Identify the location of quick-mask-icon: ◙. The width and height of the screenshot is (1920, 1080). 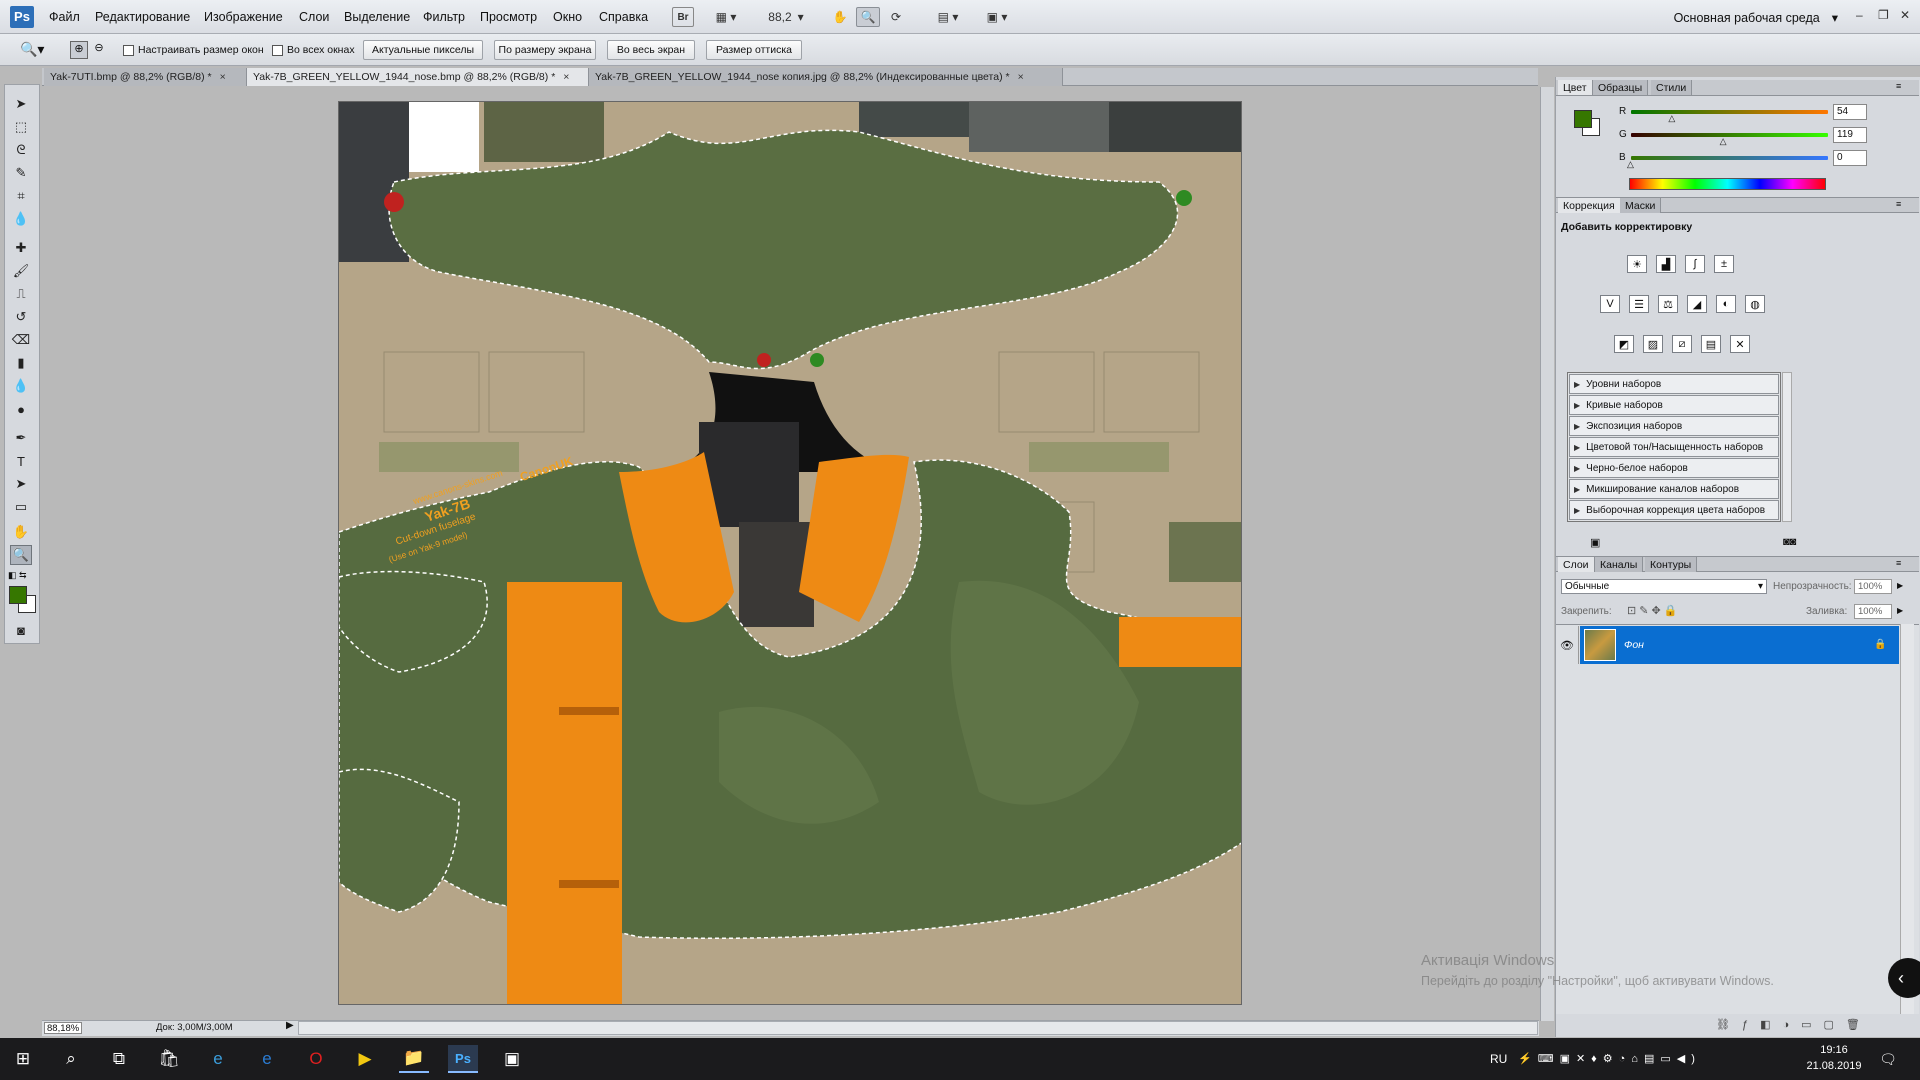
(21, 630).